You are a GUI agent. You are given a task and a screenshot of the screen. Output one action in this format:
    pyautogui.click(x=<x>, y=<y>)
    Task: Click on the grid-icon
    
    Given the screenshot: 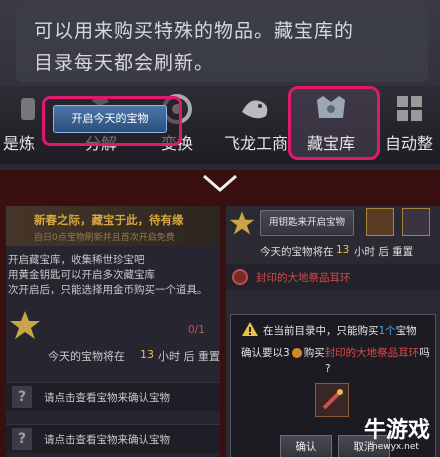 What is the action you would take?
    pyautogui.click(x=409, y=108)
    